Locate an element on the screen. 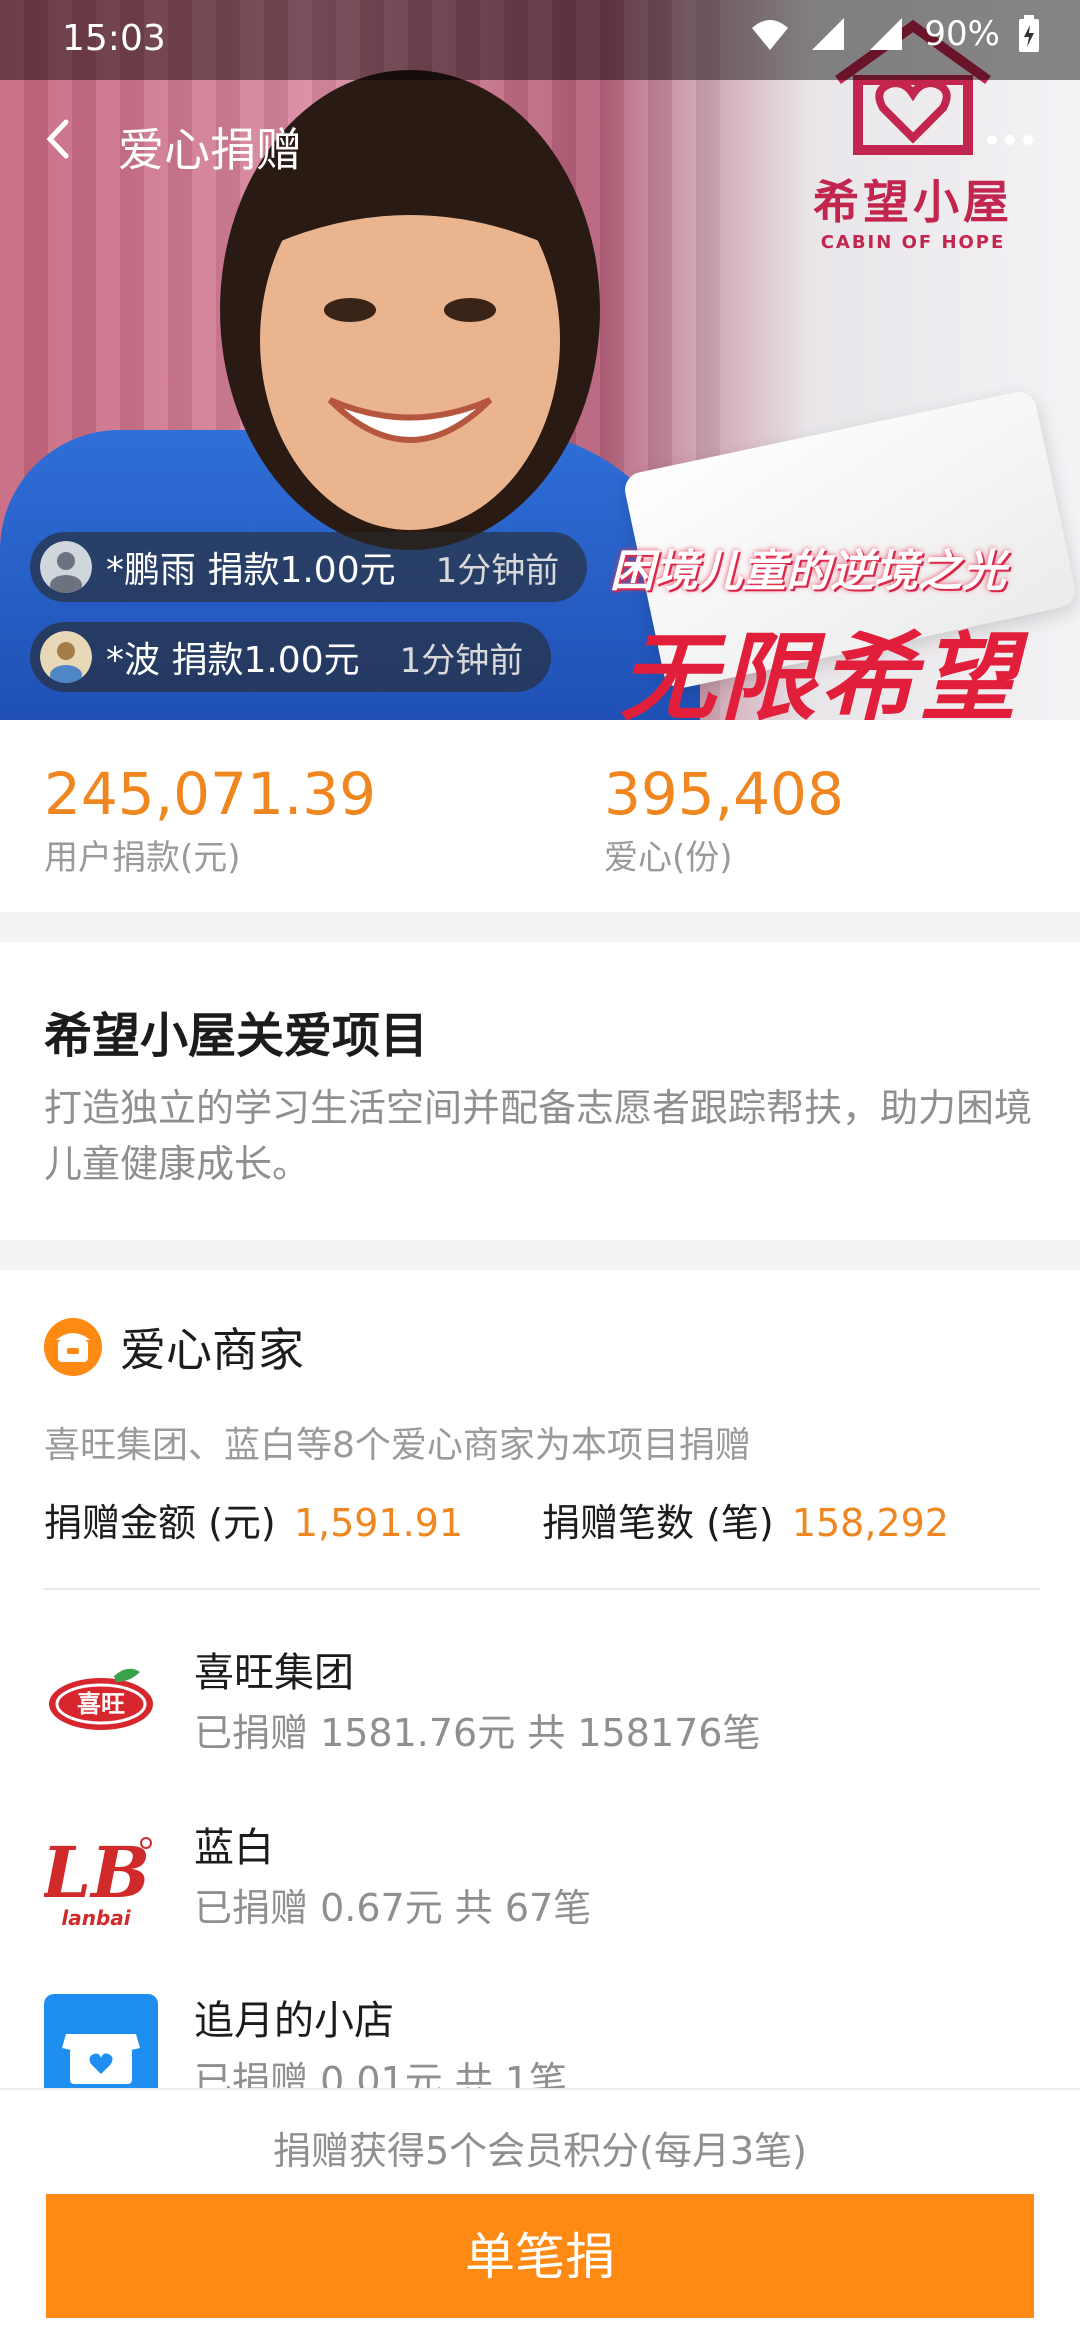 The image size is (1080, 2342). stat-donation: 245,071.39 用户捐款(元) is located at coordinates (210, 819).